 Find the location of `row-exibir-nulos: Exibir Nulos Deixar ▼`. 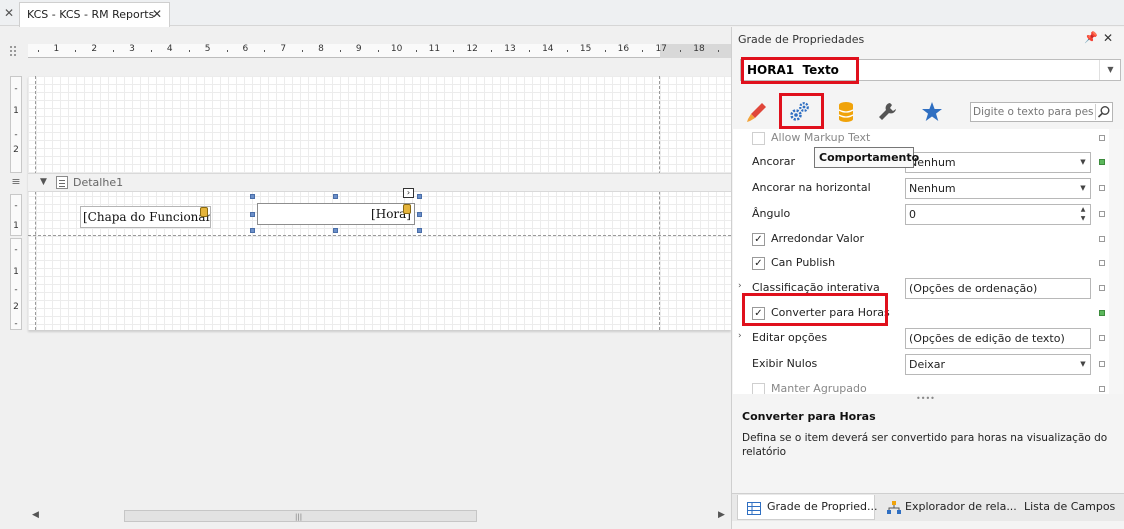

row-exibir-nulos: Exibir Nulos Deixar ▼ is located at coordinates (921, 364).